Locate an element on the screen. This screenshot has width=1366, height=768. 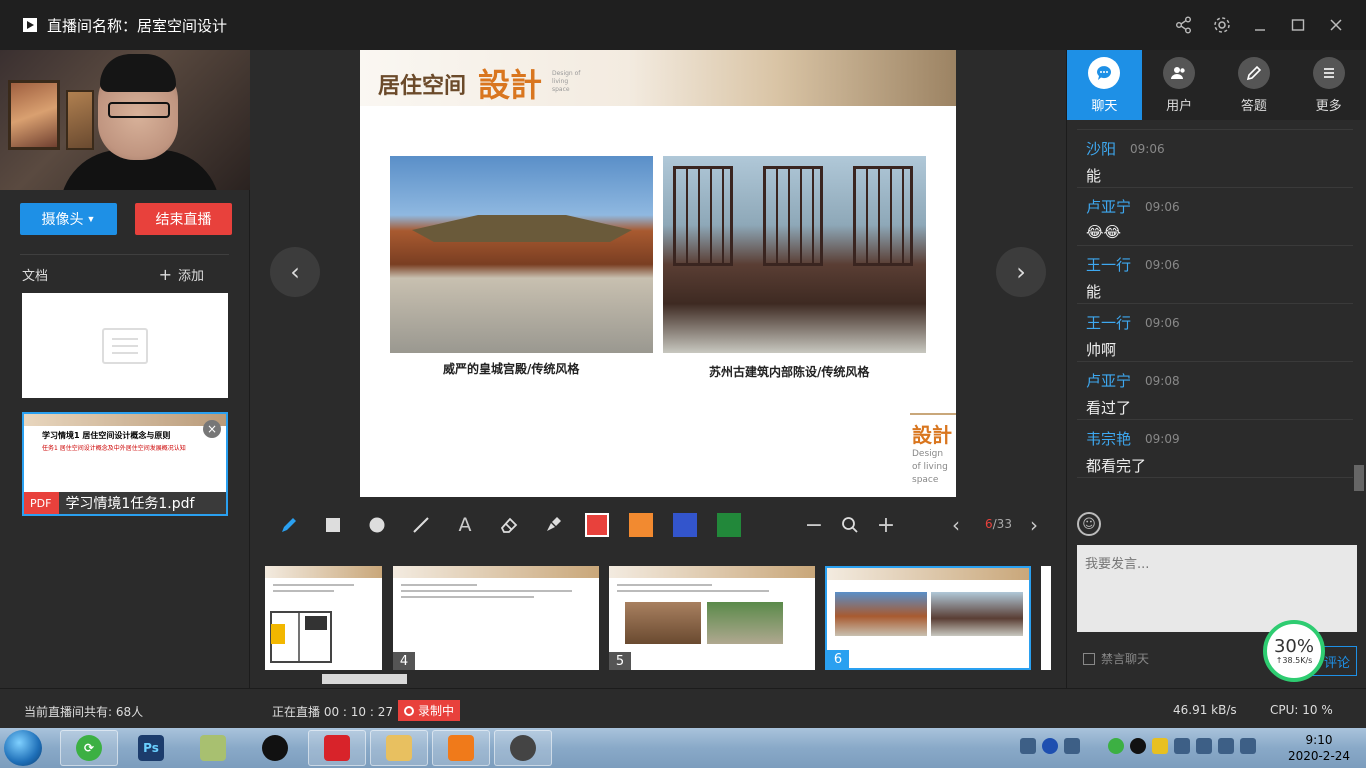
color-swatch-orange is located at coordinates (641, 525).